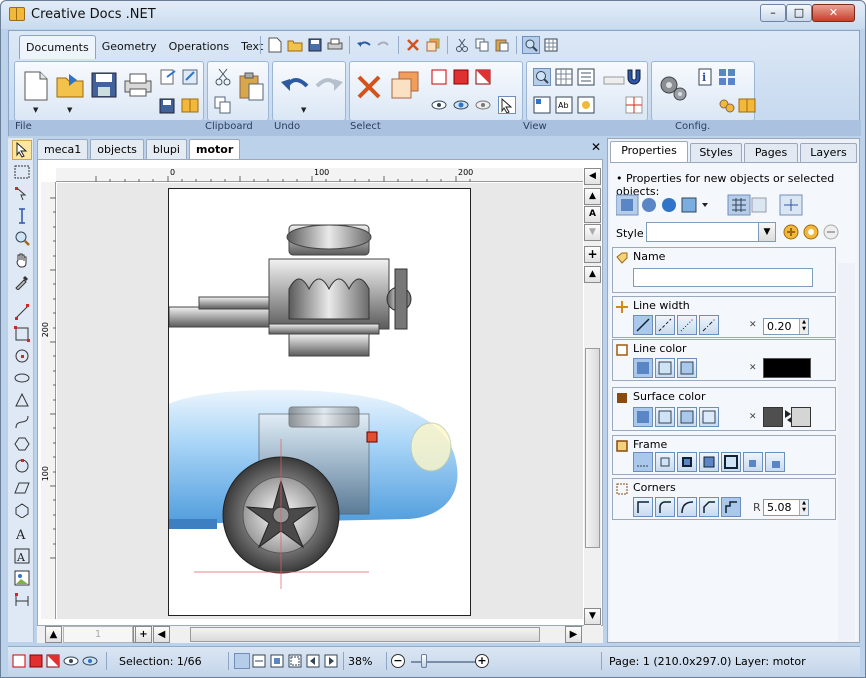 Image resolution: width=866 pixels, height=678 pixels. Describe the element at coordinates (592, 274) in the screenshot. I see `scroll-top-button: ▲` at that location.